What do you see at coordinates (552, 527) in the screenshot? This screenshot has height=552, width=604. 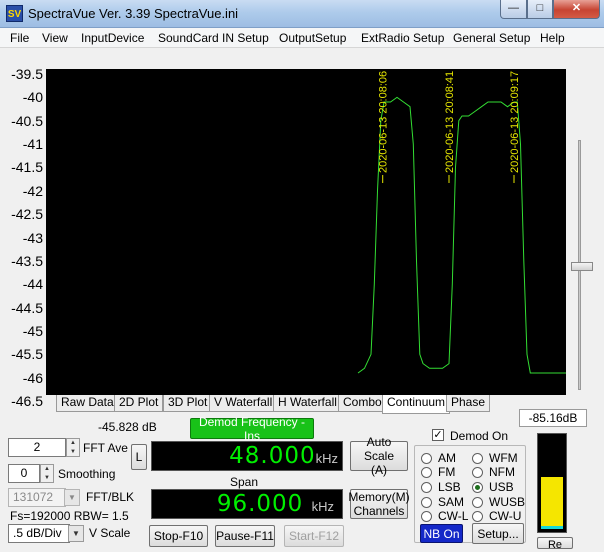 I see `audio-level-floor` at bounding box center [552, 527].